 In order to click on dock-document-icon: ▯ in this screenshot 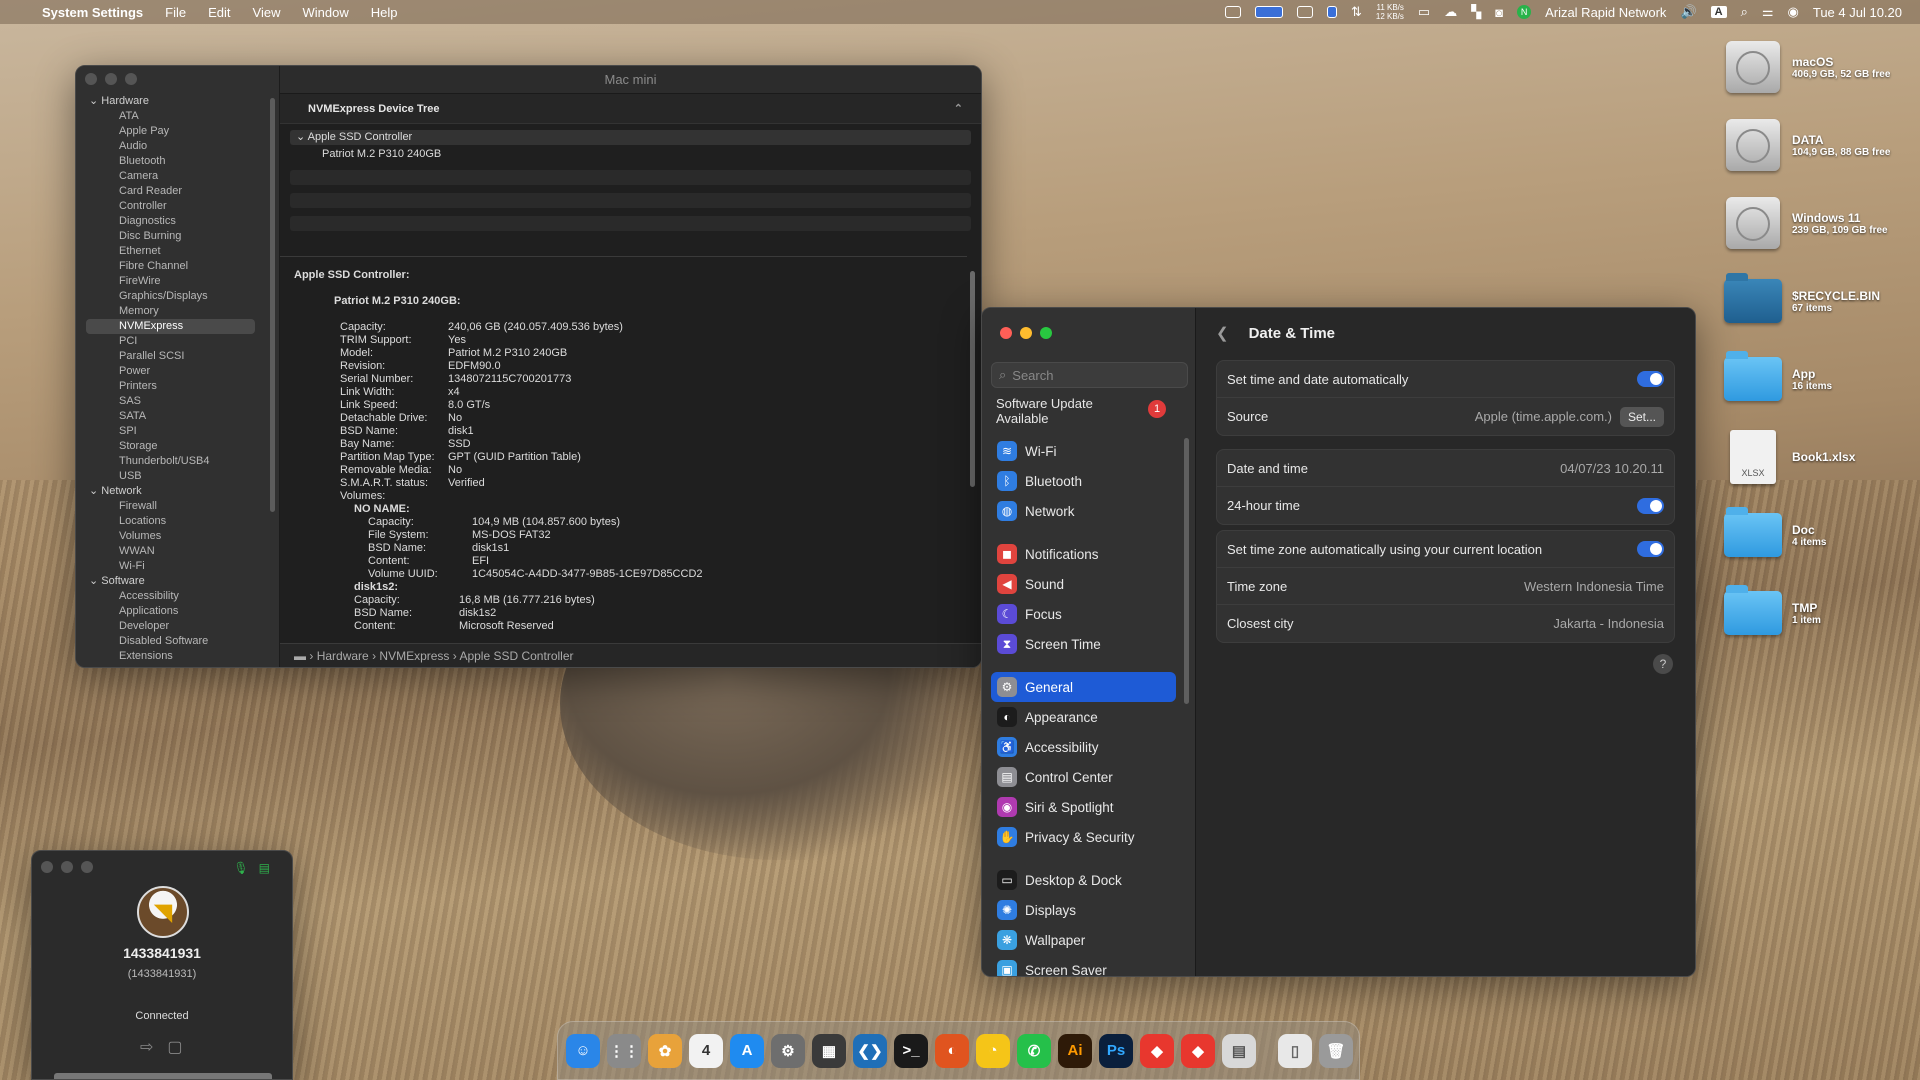, I will do `click(1295, 1050)`.